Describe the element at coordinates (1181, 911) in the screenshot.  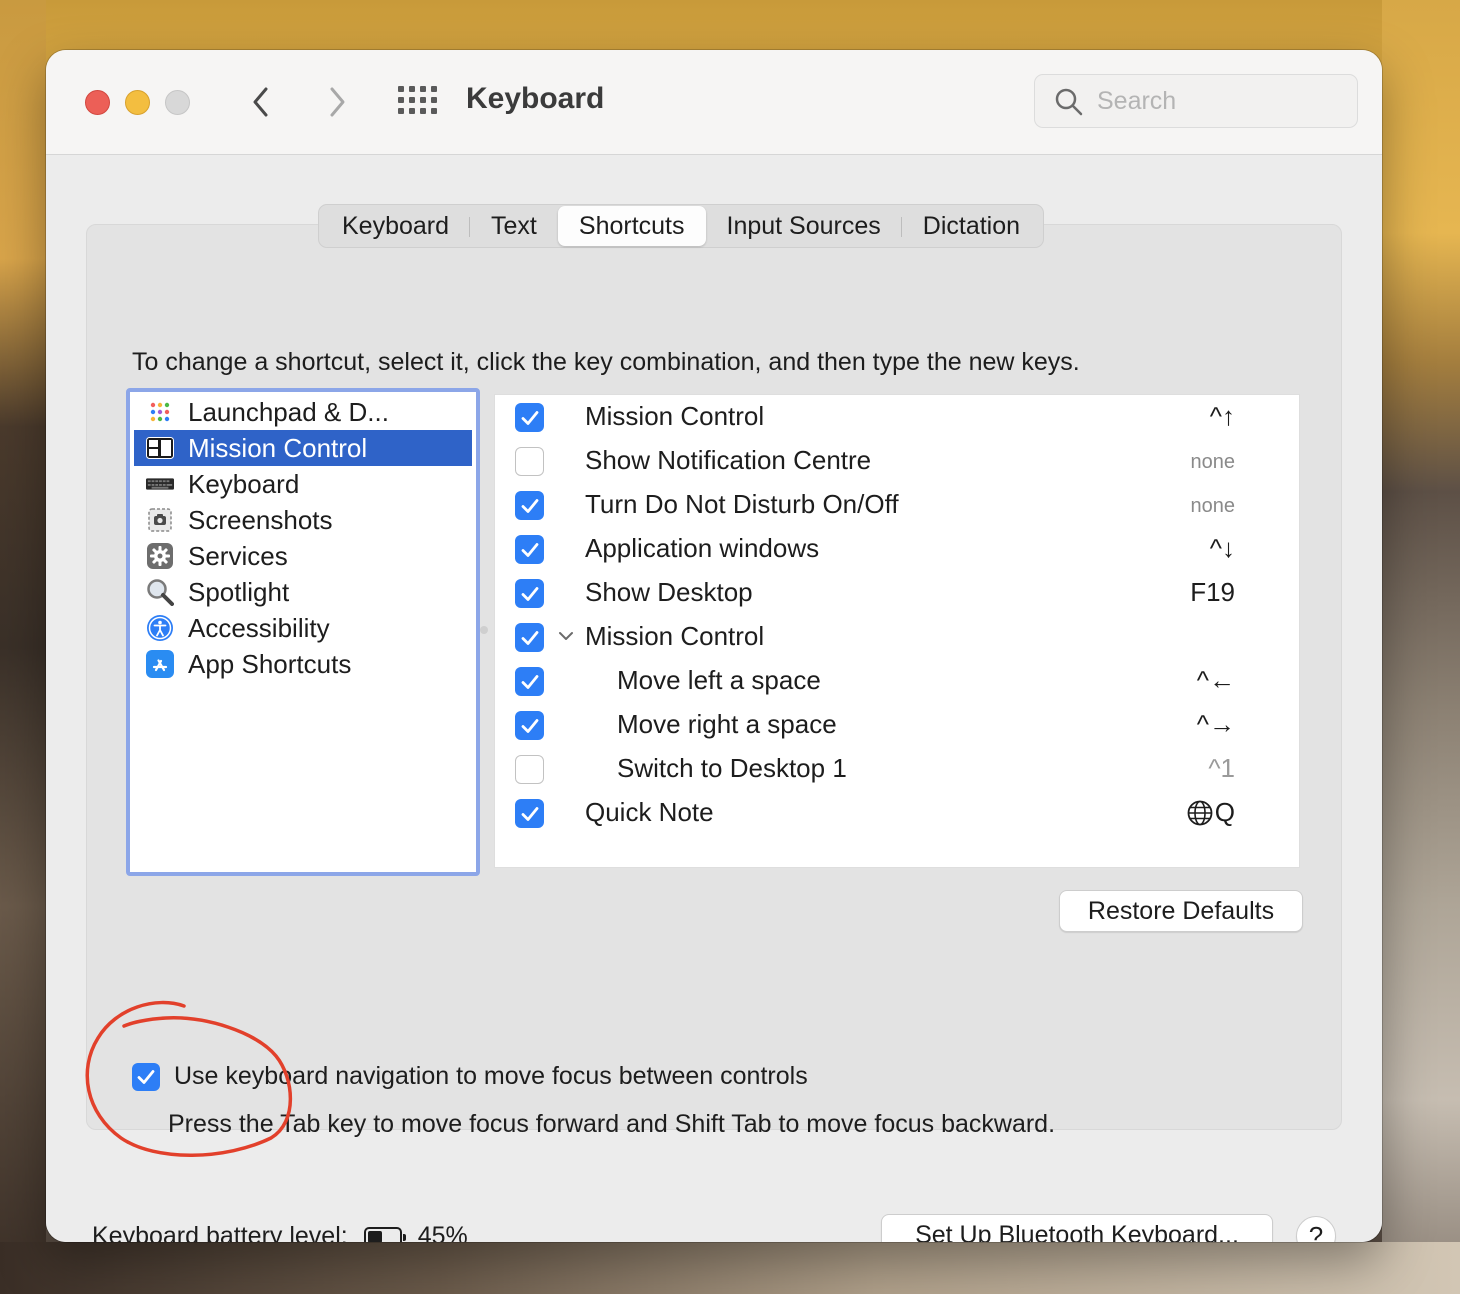
I see `restore-defaults-button: Restore Defaults` at that location.